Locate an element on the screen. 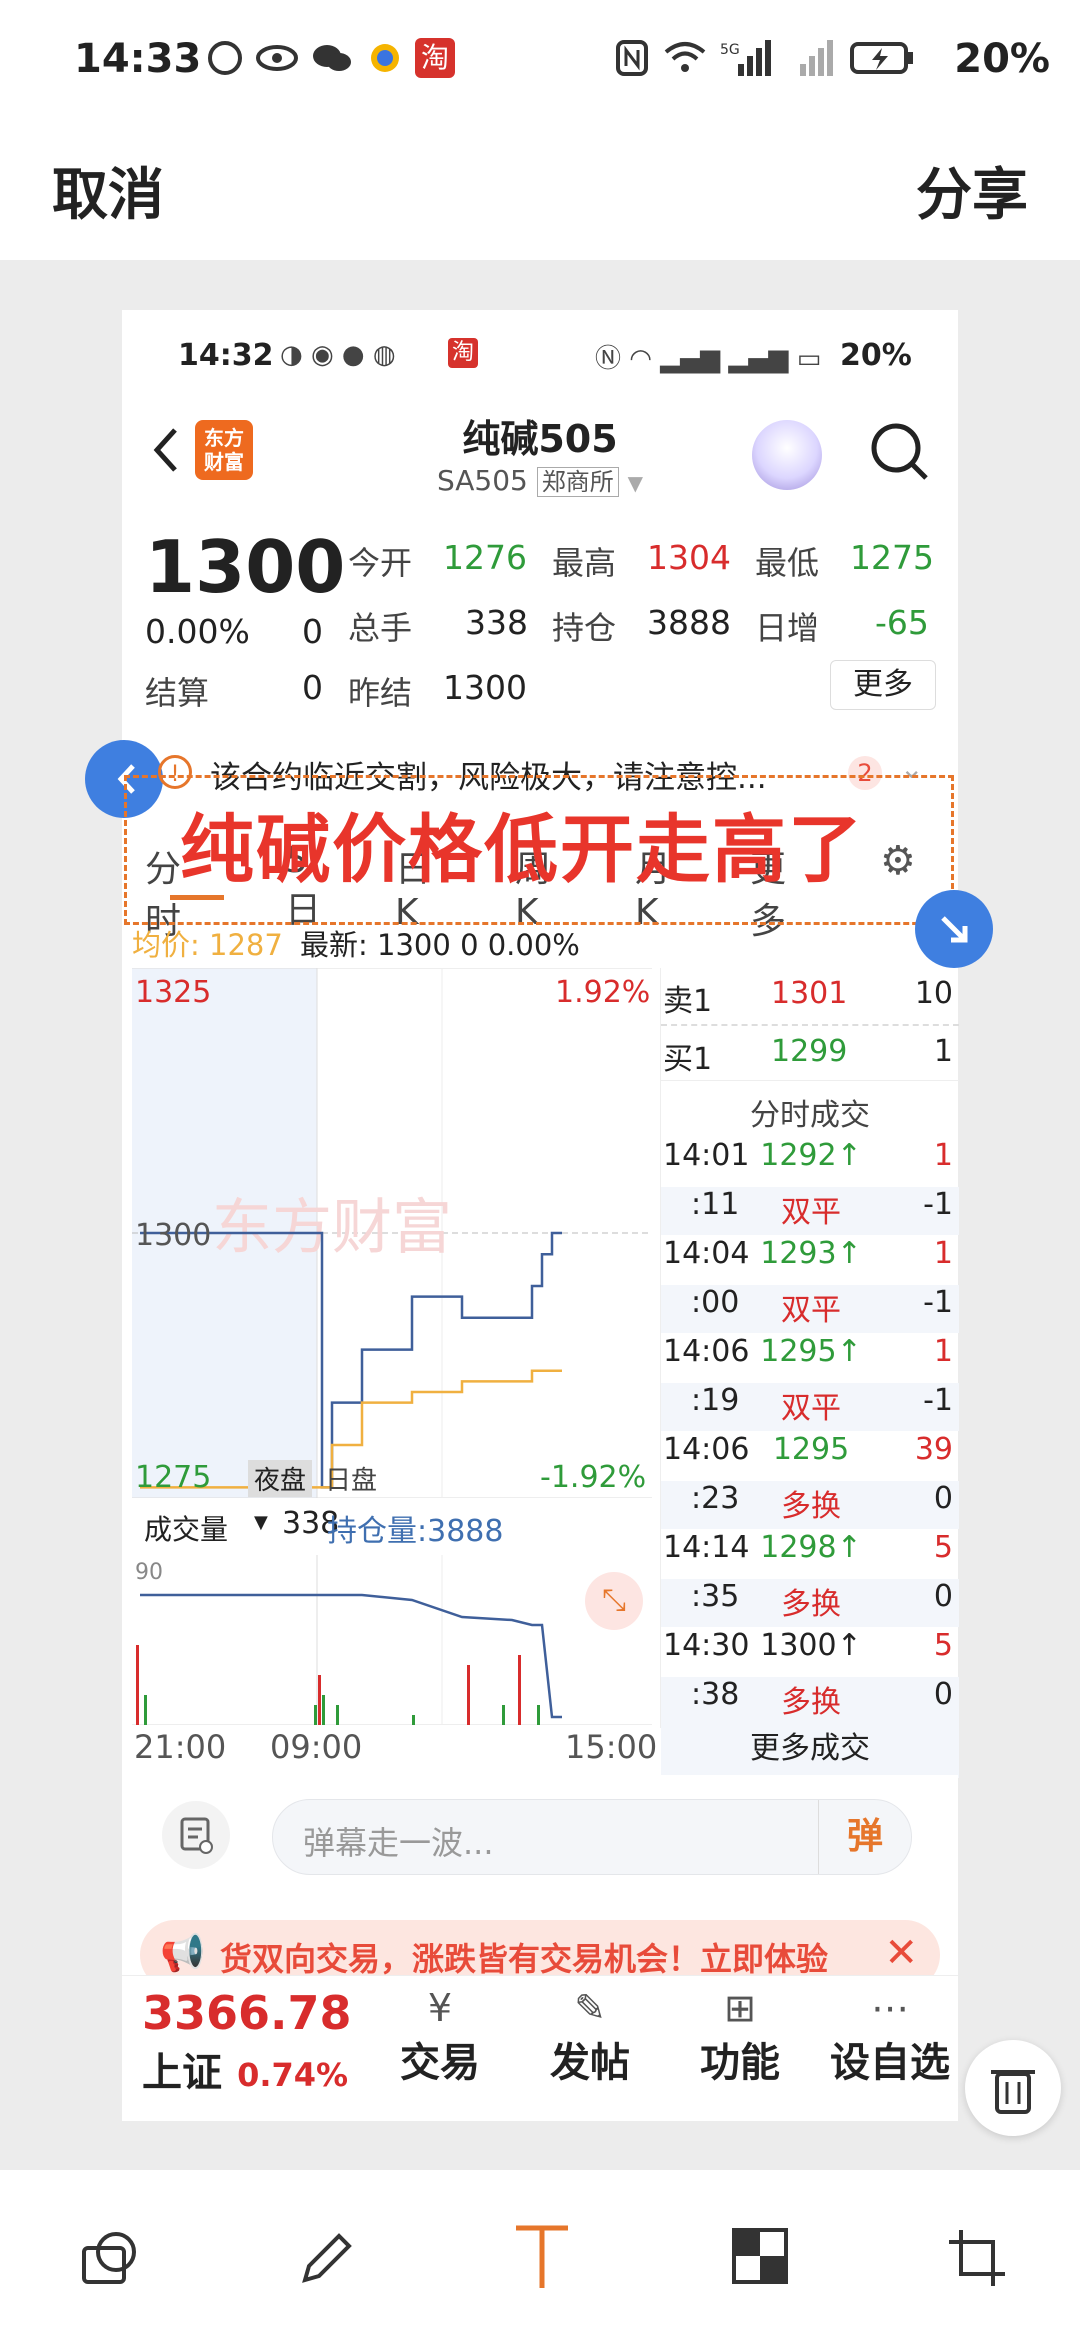 The height and width of the screenshot is (2340, 1080). nav-trade: ¥ 交易 is located at coordinates (440, 2037).